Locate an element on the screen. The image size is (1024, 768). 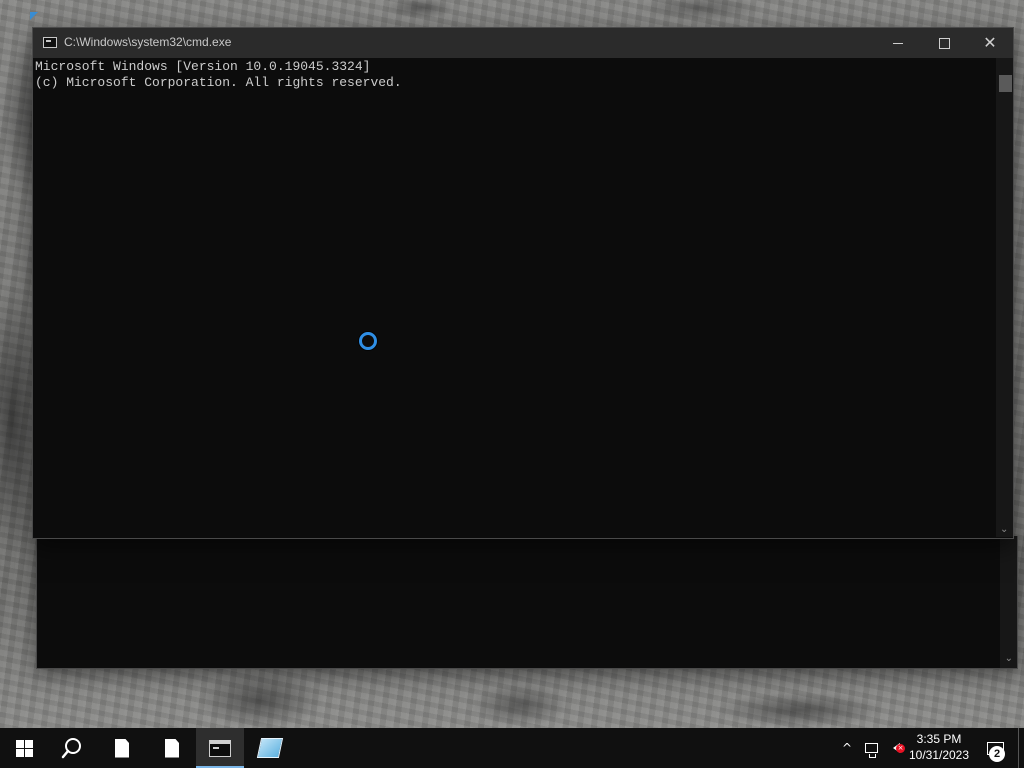
vertical-scrollbar: ⌄ is located at coordinates (1004, 297).